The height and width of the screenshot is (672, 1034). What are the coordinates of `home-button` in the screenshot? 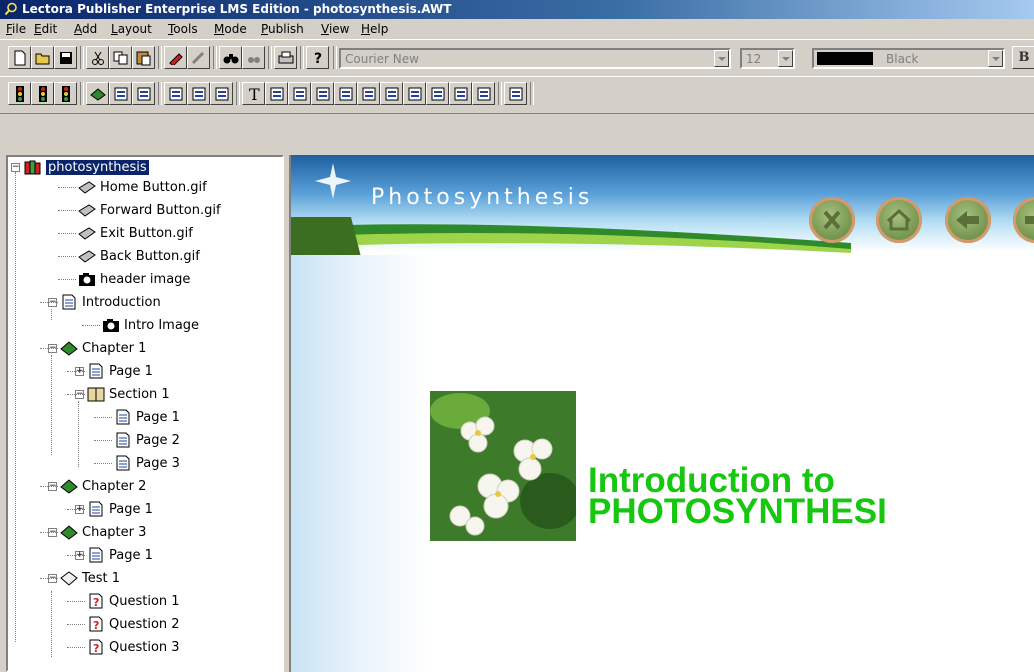 It's located at (899, 220).